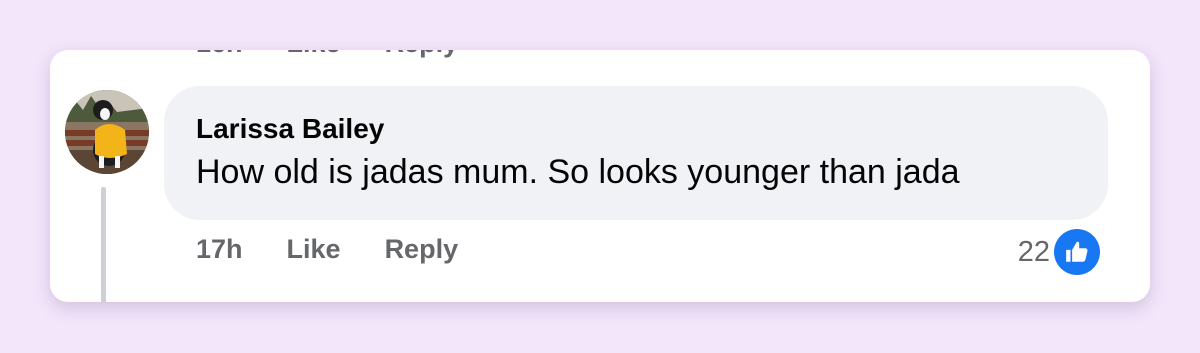  I want to click on previous-comment-actions: 16h Like Reply, so click(327, 54).